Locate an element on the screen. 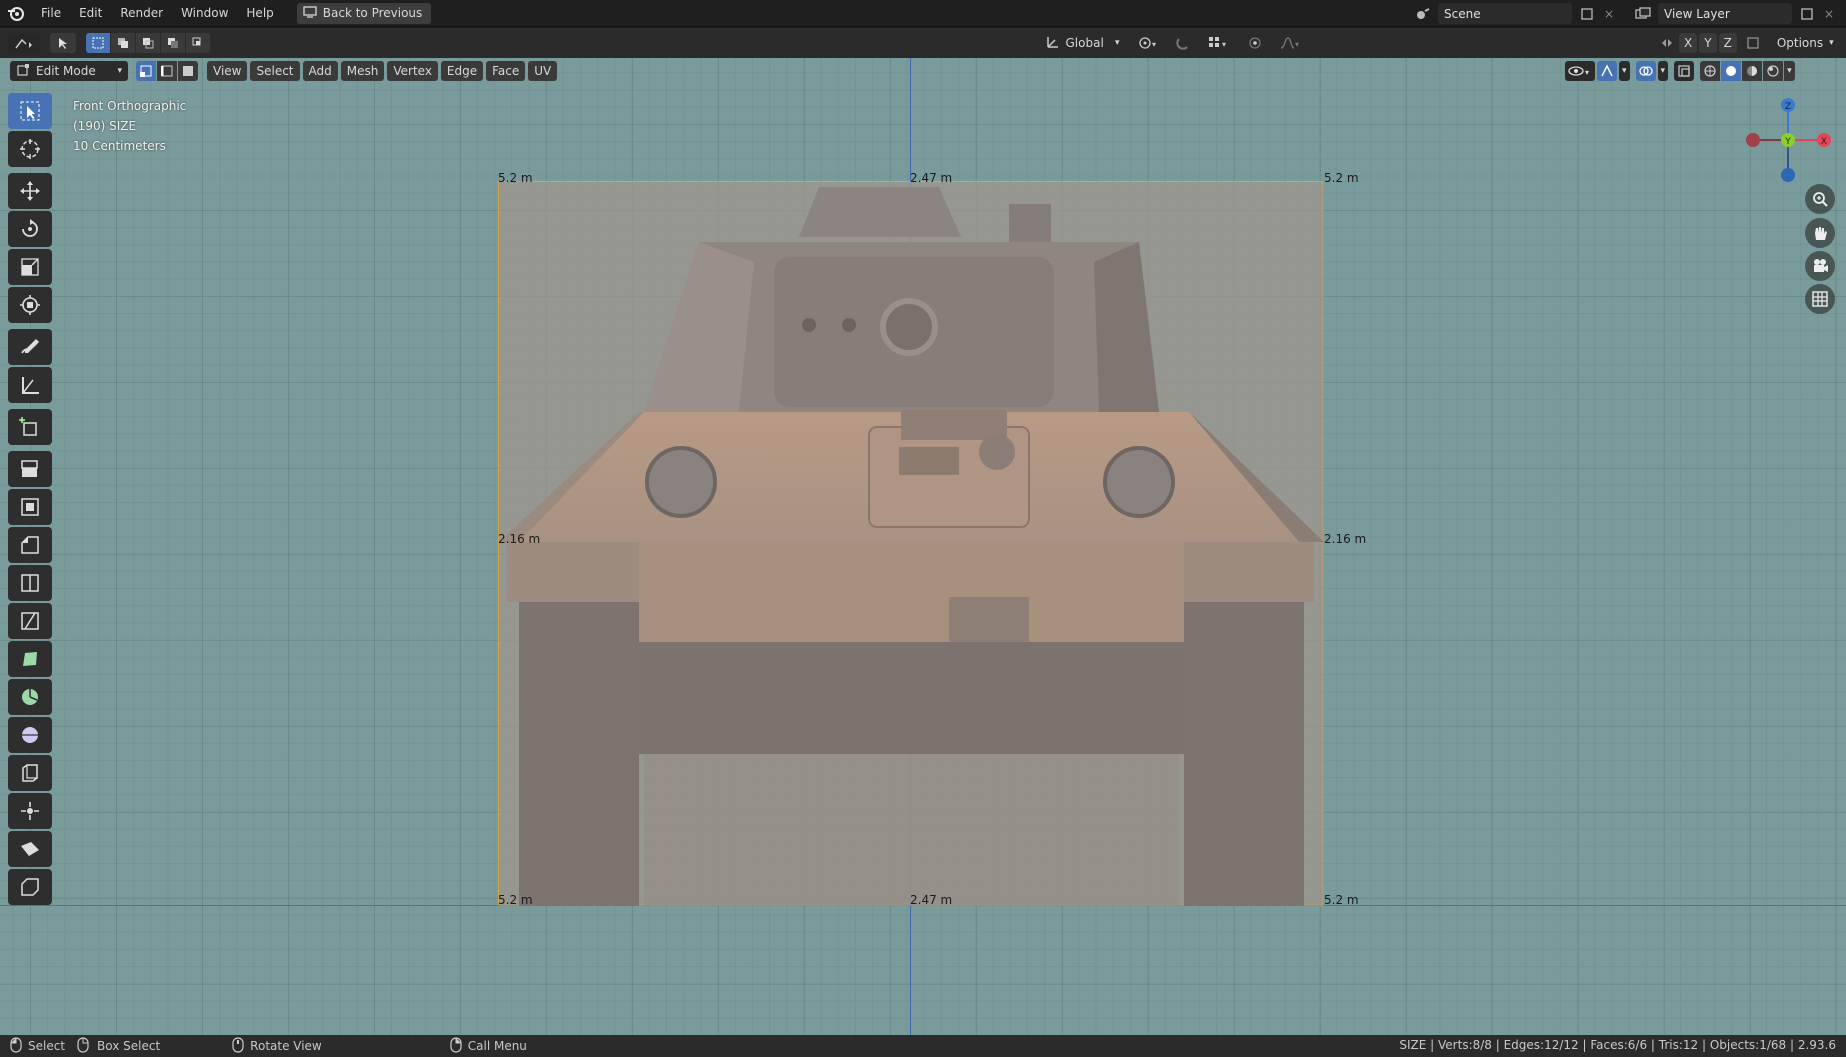 This screenshot has height=1057, width=1846. scale-icon is located at coordinates (30, 267).